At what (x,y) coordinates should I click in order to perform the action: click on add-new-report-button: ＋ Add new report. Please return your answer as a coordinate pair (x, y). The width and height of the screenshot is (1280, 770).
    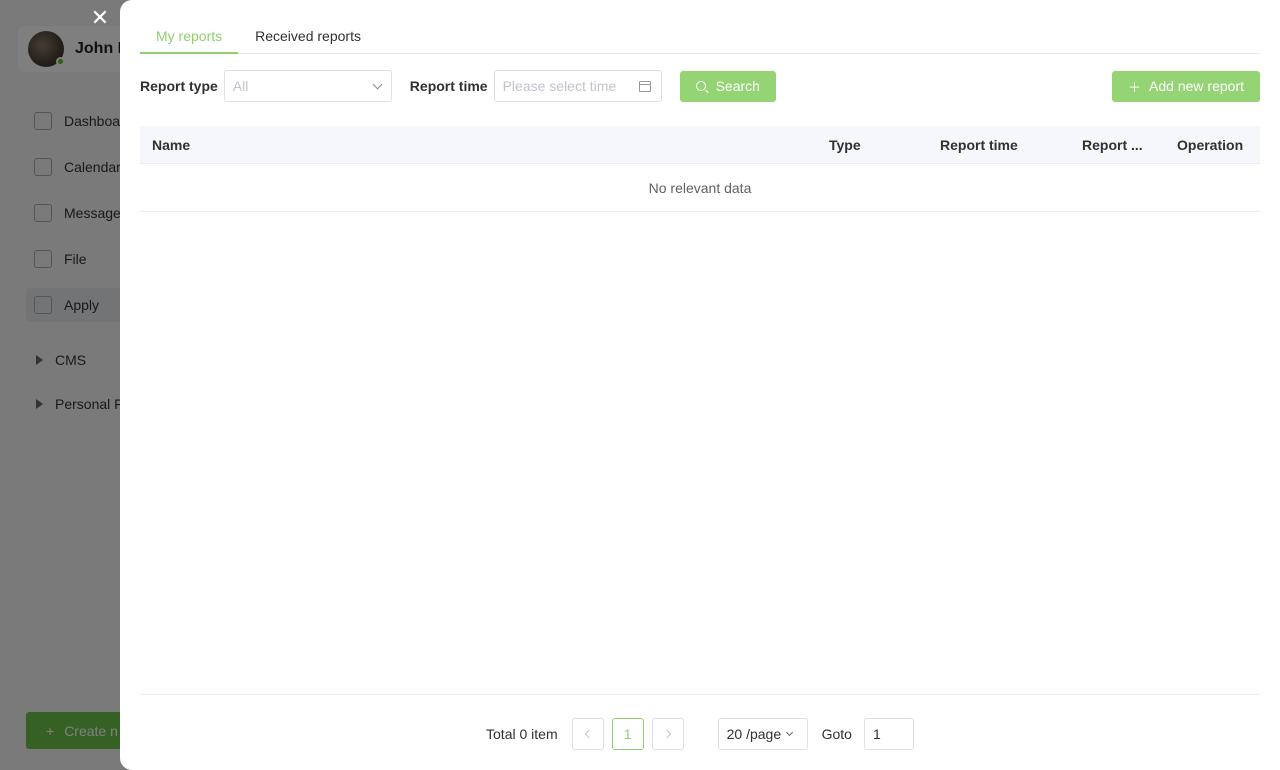
    Looking at the image, I should click on (1186, 86).